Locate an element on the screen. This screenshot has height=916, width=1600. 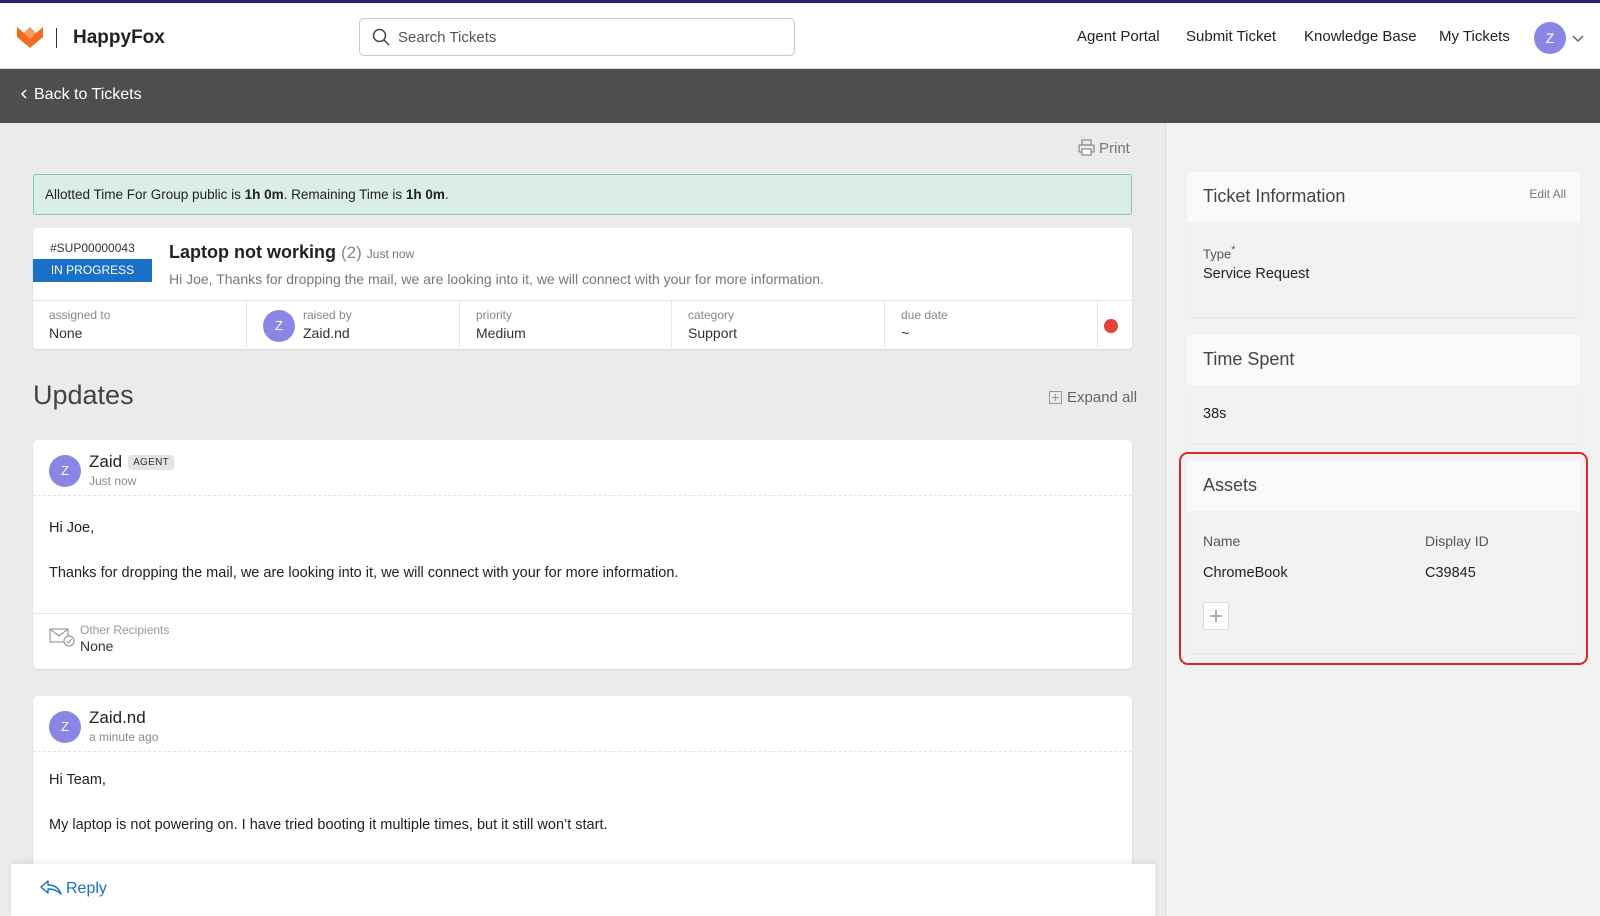
update-time: Just now is located at coordinates (113, 481).